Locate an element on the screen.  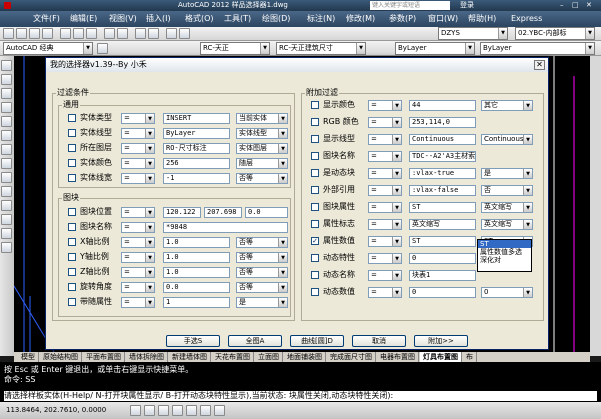
general-extra-select: 当前实体 ▼ is located at coordinates (262, 118).